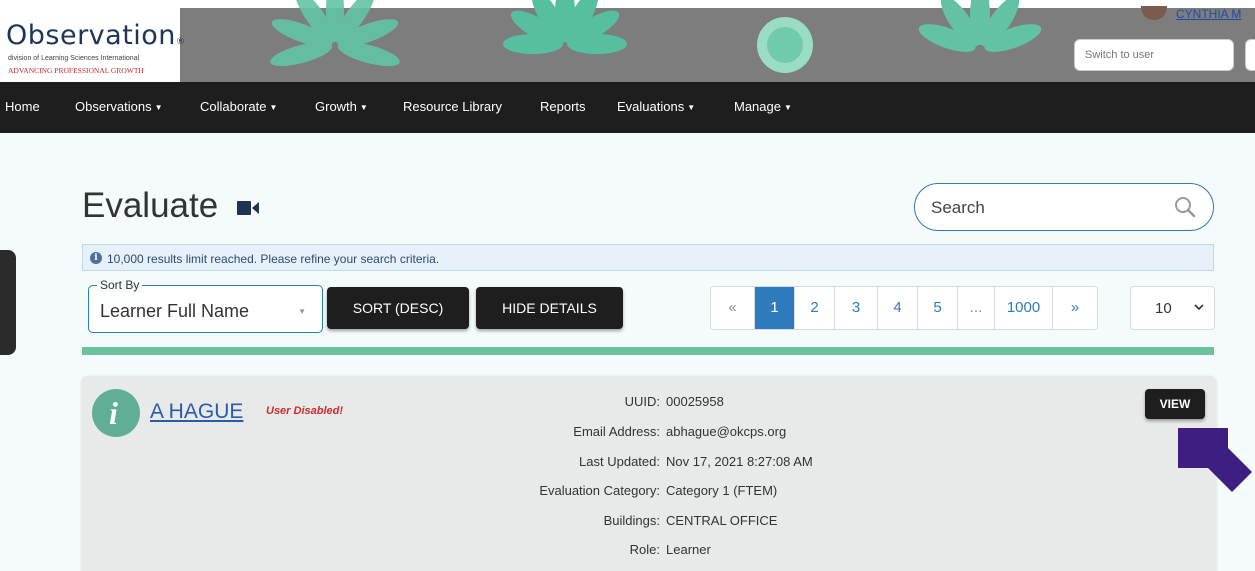 The height and width of the screenshot is (571, 1255). Describe the element at coordinates (180, 42) in the screenshot. I see `logo-registered-mark: ®` at that location.